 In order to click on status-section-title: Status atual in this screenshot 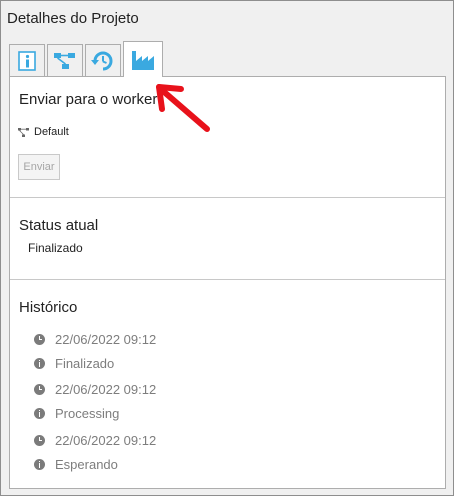, I will do `click(59, 225)`.